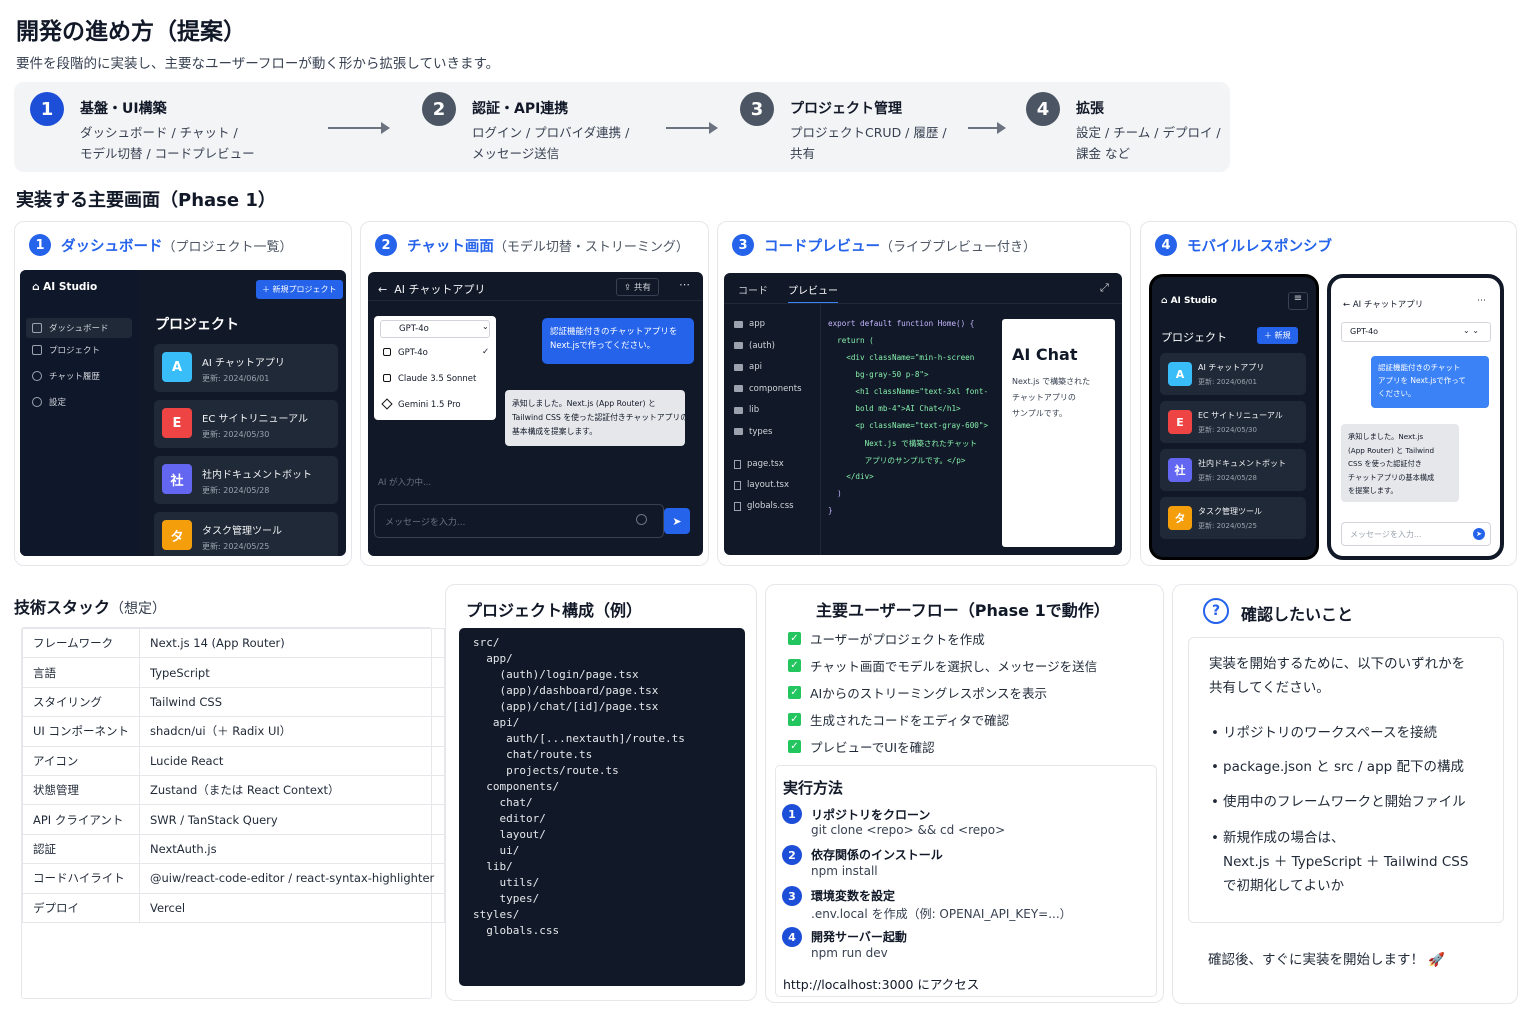  Describe the element at coordinates (764, 506) in the screenshot. I see `file-item: globals.css` at that location.